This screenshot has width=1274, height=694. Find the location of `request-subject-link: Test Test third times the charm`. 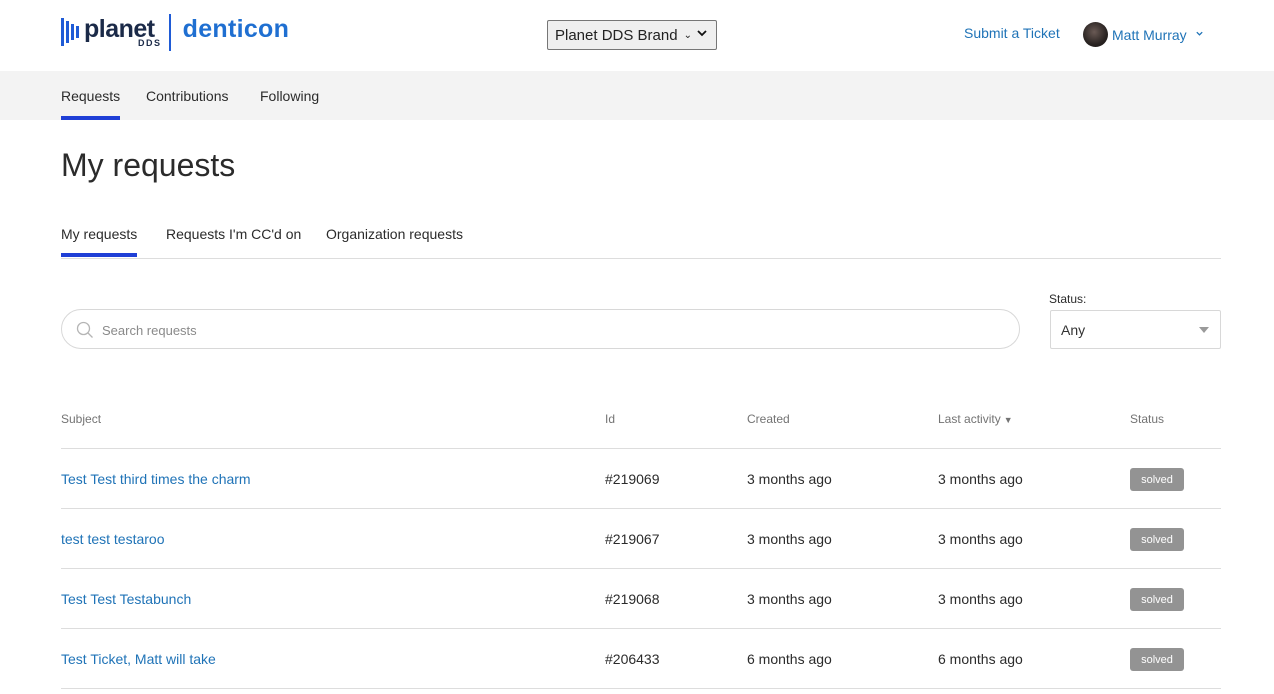

request-subject-link: Test Test third times the charm is located at coordinates (156, 479).